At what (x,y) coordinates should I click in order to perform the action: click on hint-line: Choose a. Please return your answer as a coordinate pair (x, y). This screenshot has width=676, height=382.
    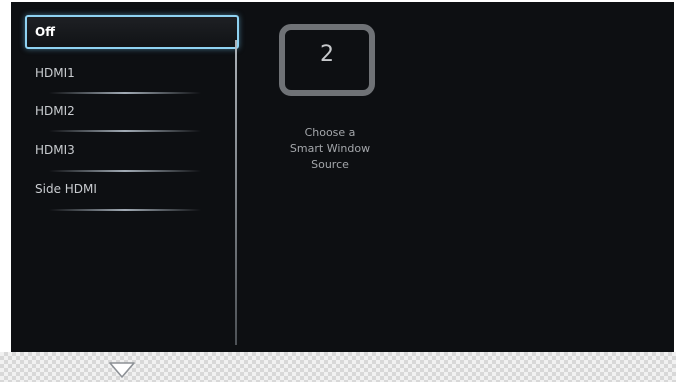
    Looking at the image, I should click on (330, 132).